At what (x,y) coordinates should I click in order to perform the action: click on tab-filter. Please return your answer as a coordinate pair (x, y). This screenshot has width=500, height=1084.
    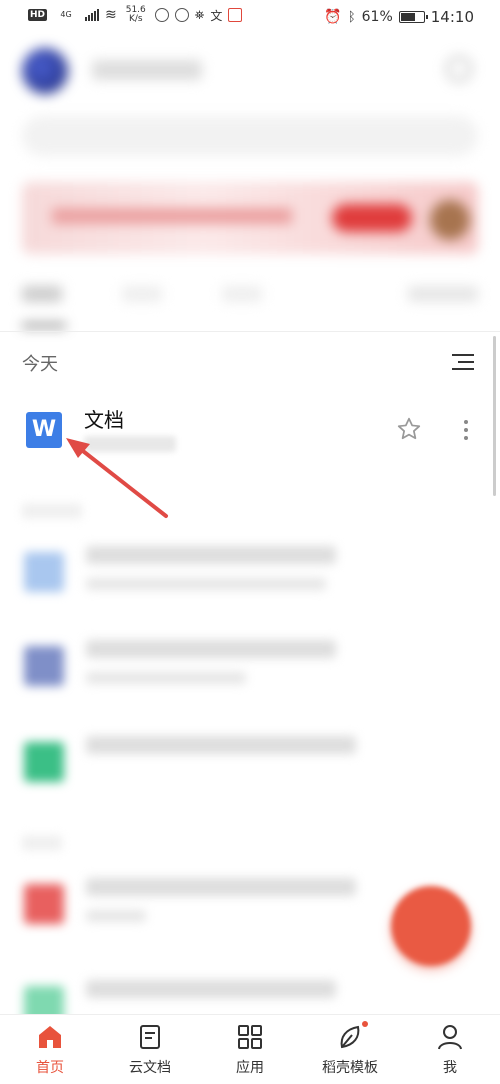
    Looking at the image, I should click on (443, 294).